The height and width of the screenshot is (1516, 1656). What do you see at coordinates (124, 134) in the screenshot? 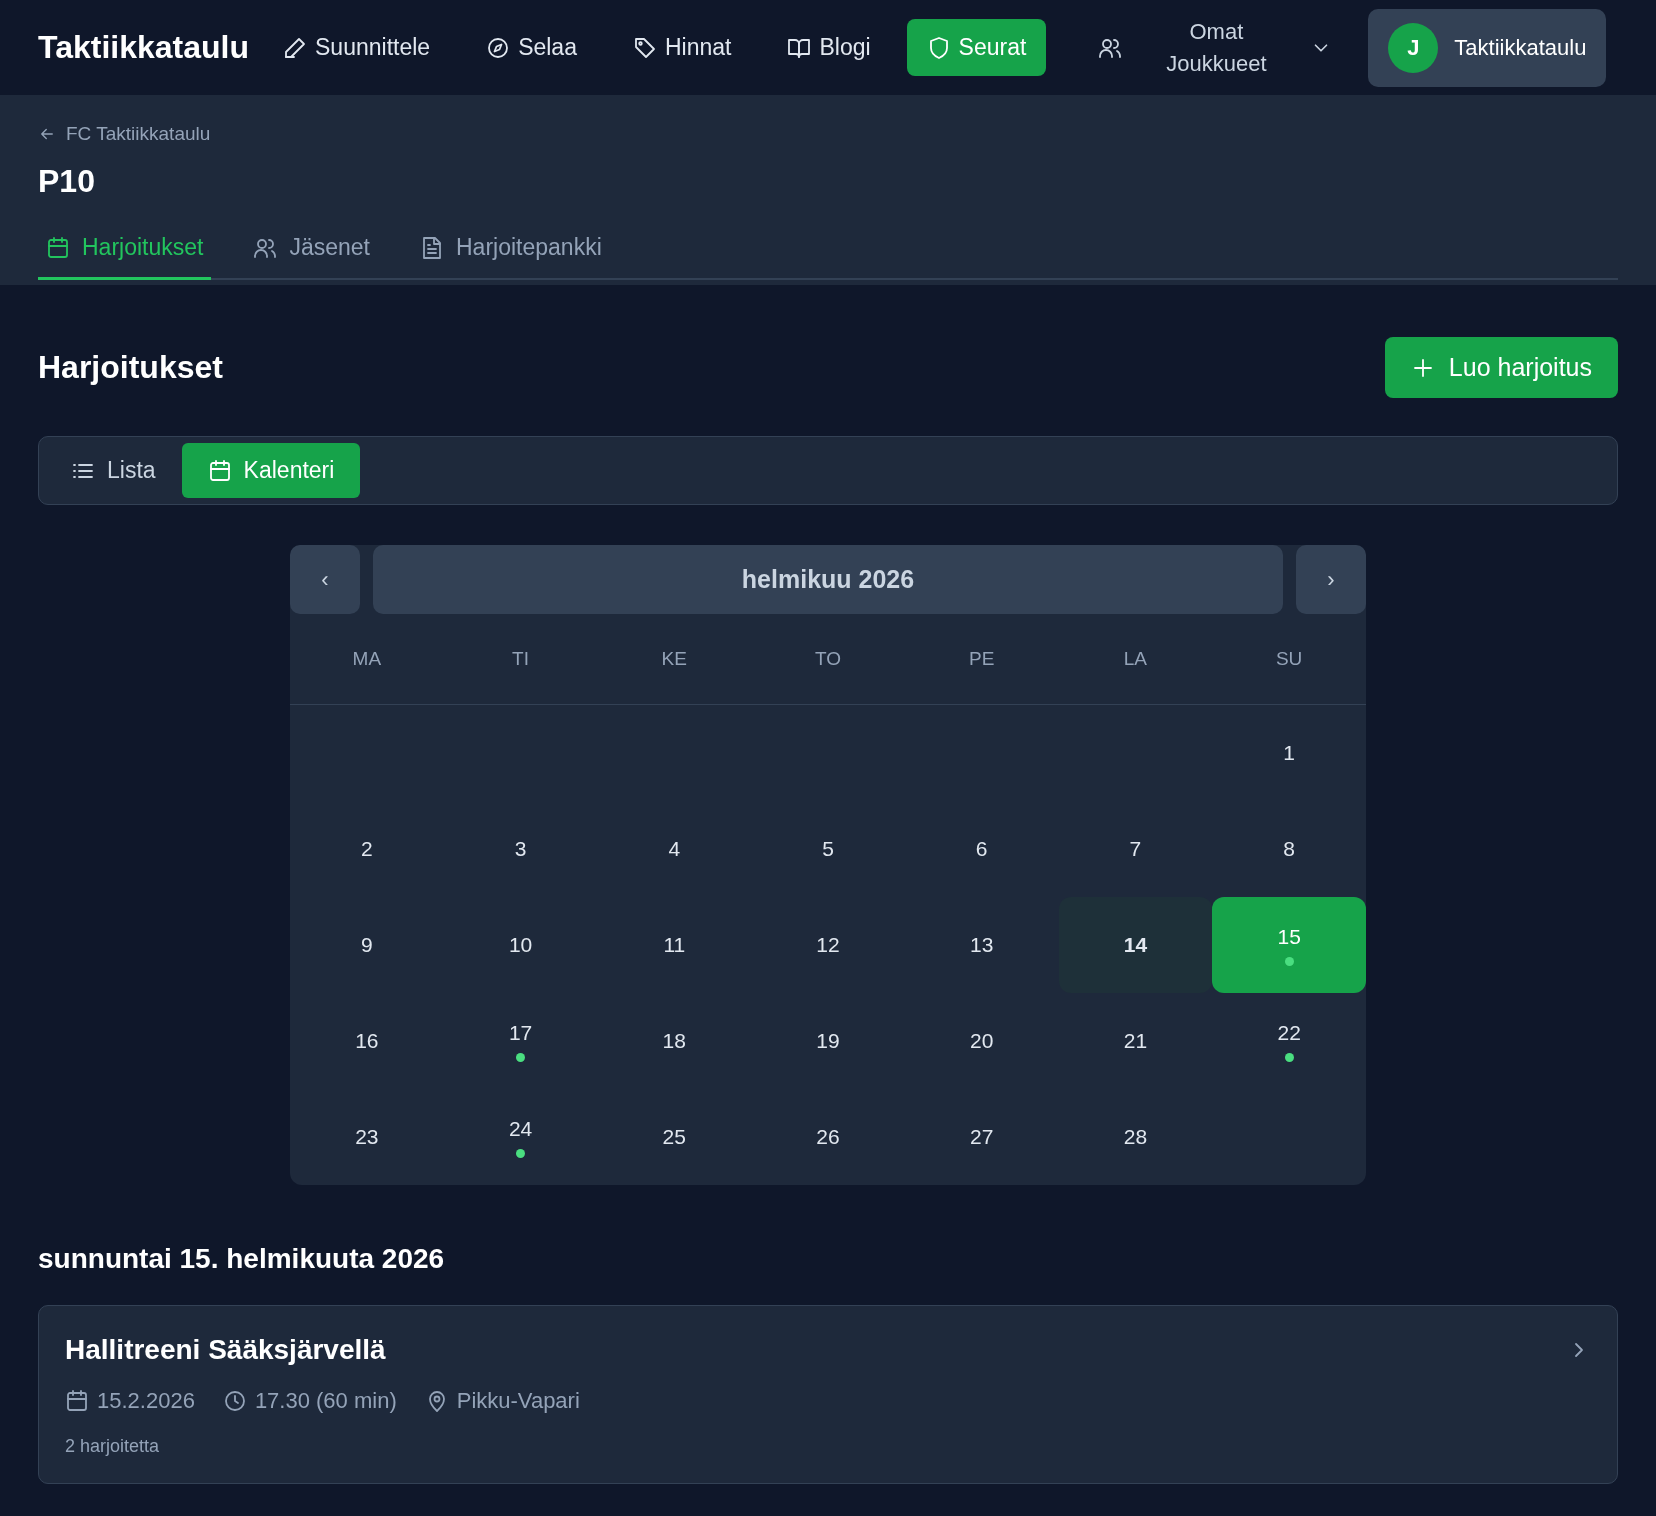
I see `back-link: FC Taktiikkataulu` at bounding box center [124, 134].